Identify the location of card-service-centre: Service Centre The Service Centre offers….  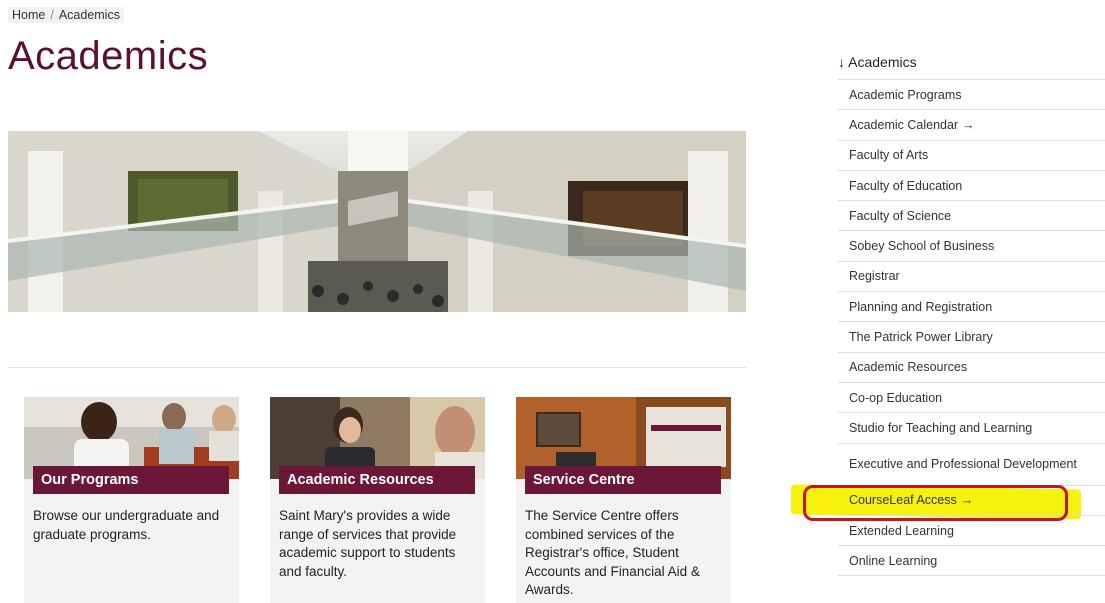
(623, 500).